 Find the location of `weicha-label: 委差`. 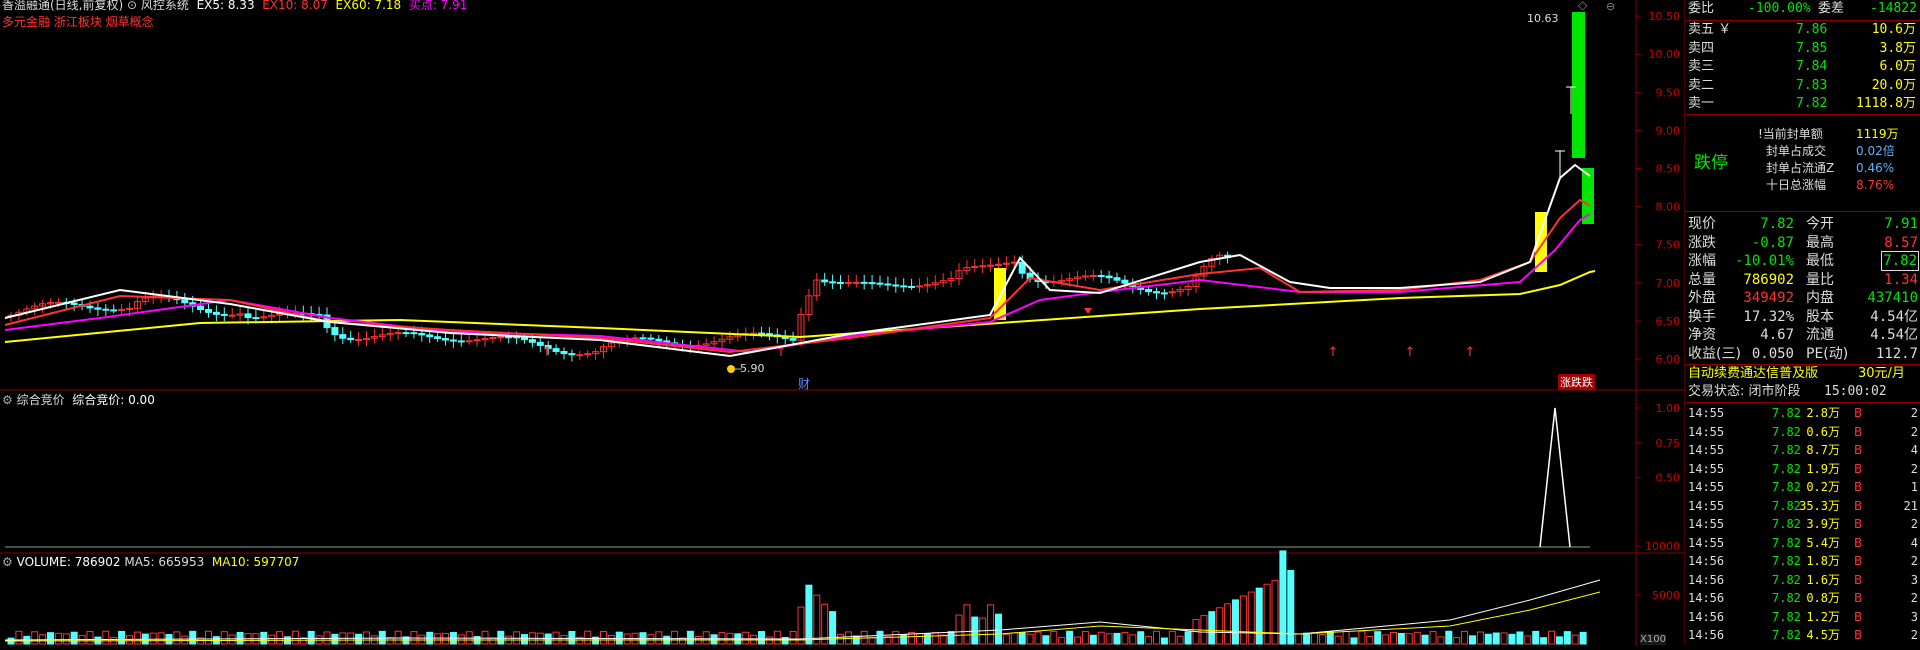

weicha-label: 委差 is located at coordinates (1831, 8).